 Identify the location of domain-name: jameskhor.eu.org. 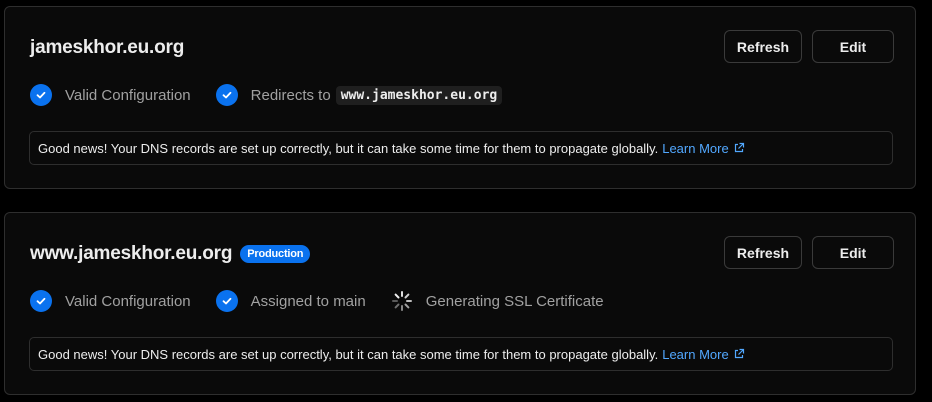
(107, 48).